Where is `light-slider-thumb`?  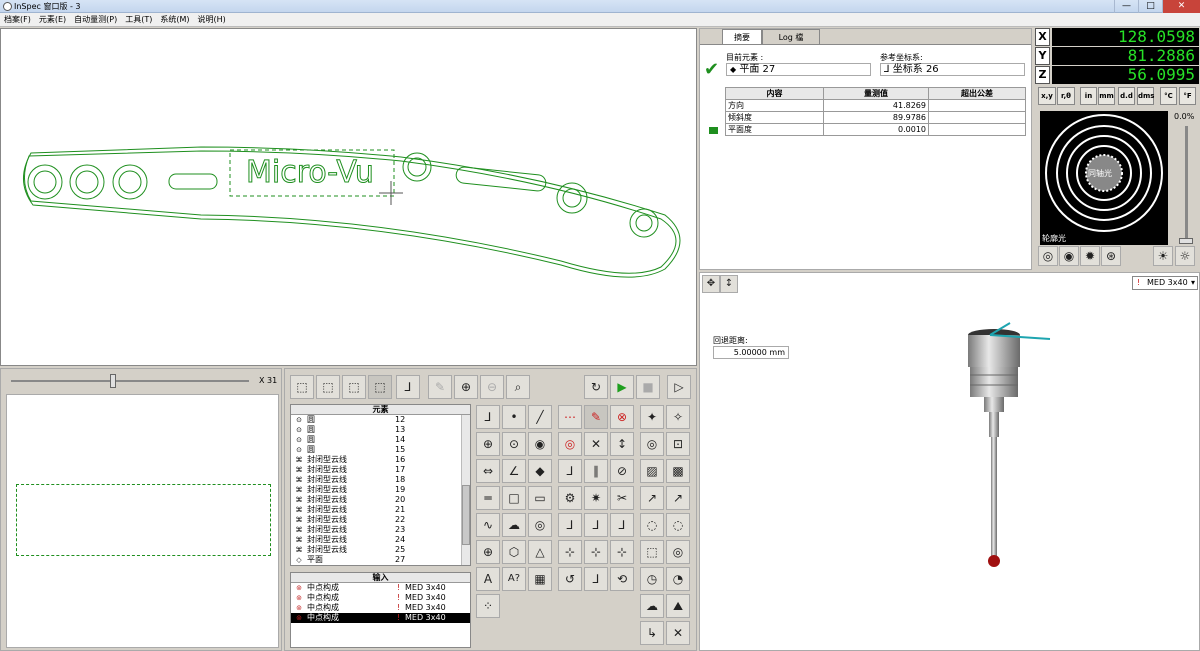
light-slider-thumb is located at coordinates (1186, 241).